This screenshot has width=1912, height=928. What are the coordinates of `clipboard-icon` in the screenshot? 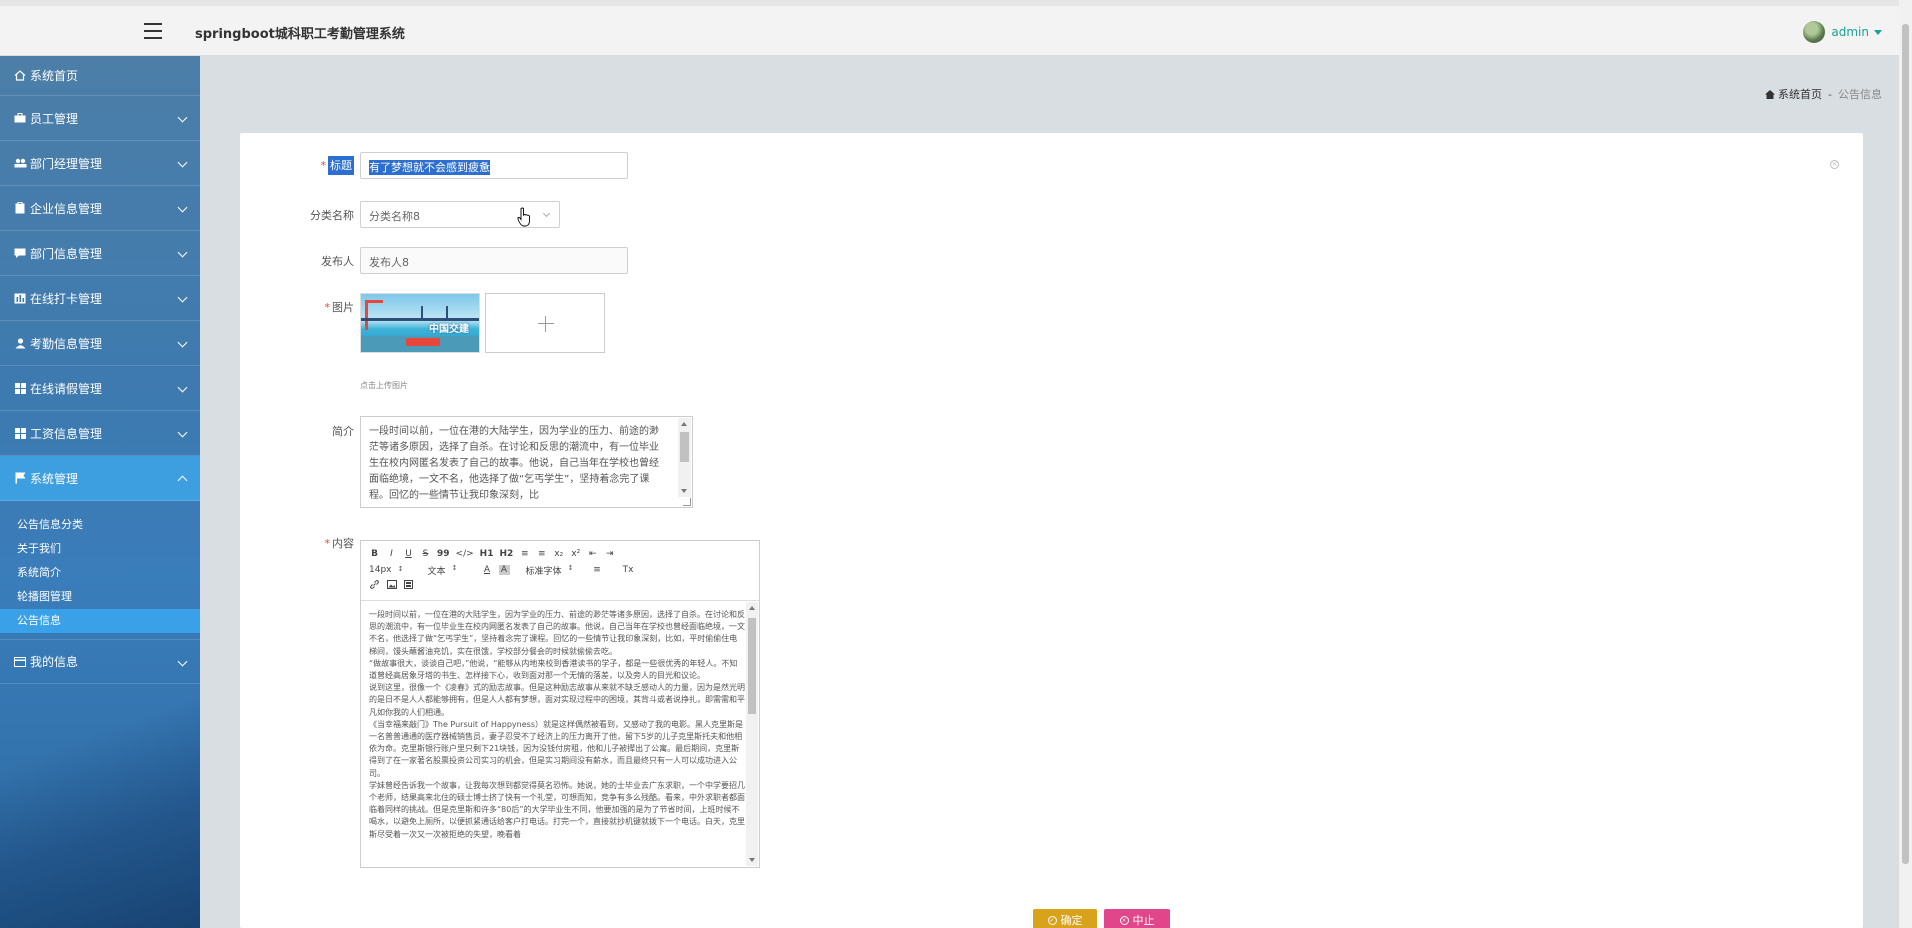 It's located at (20, 208).